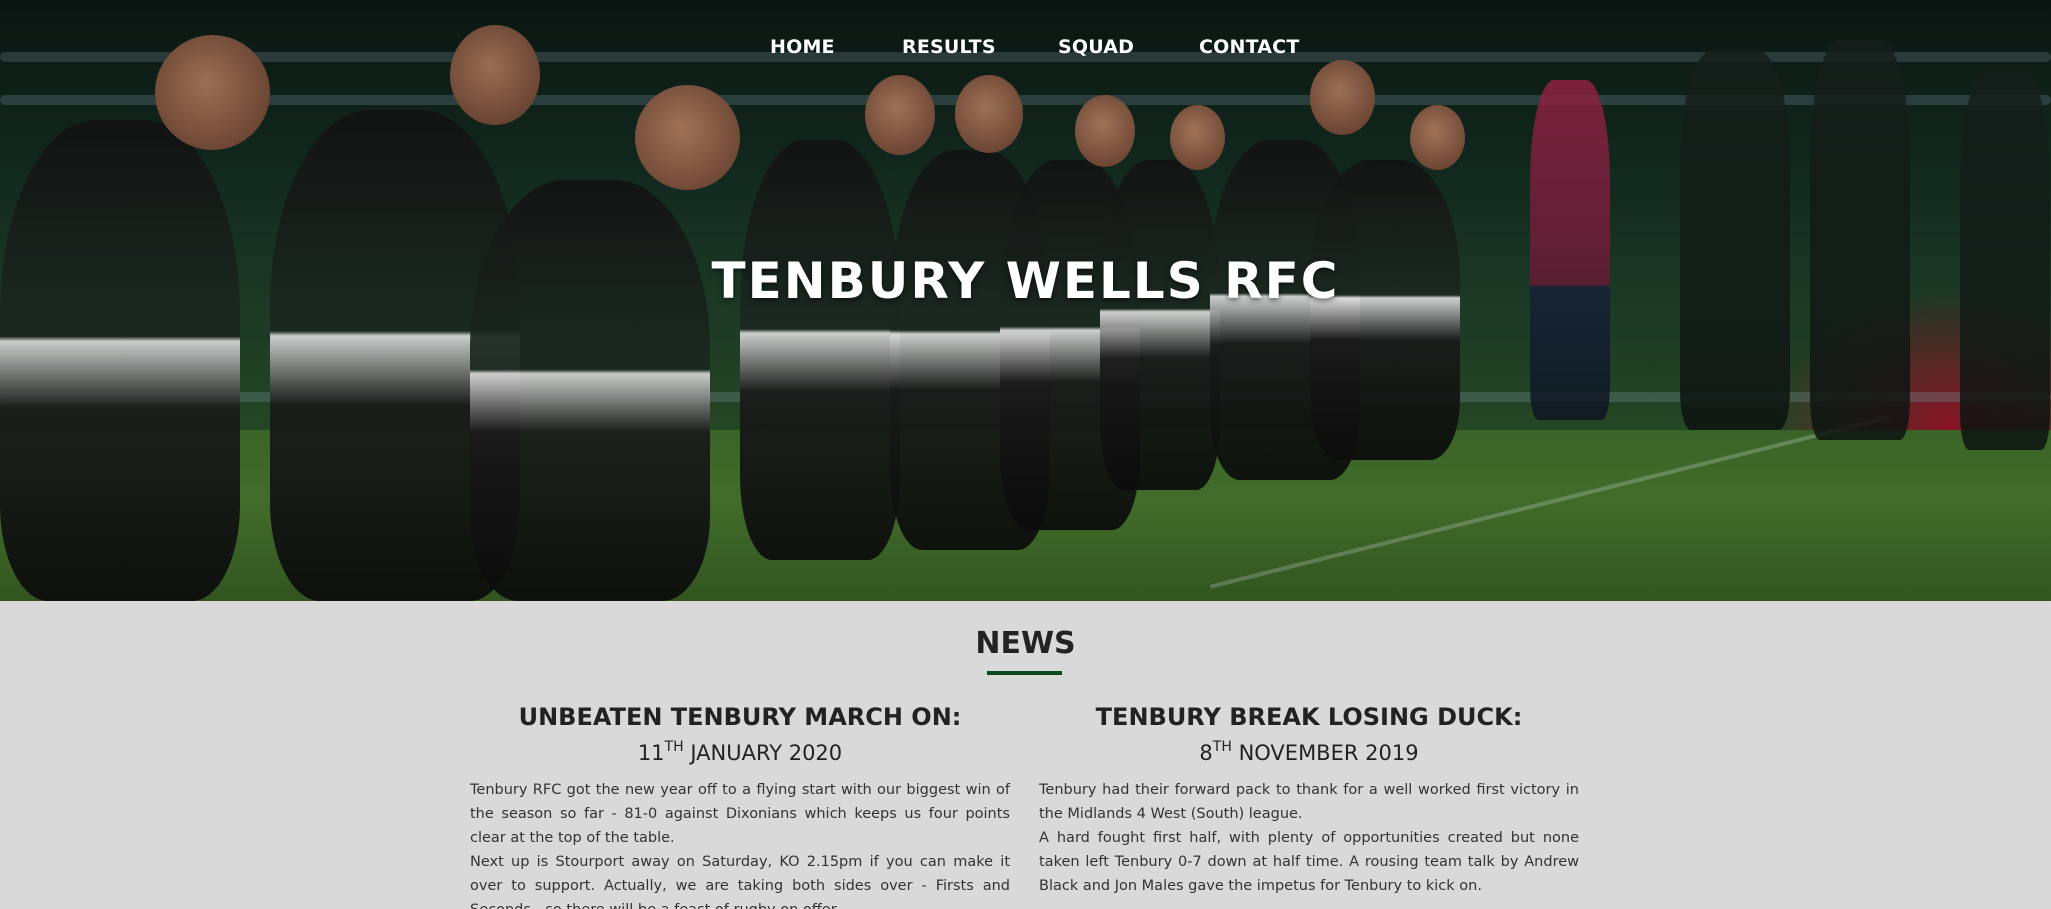  I want to click on article-date: 8TH NOVEMBER 2019, so click(1309, 753).